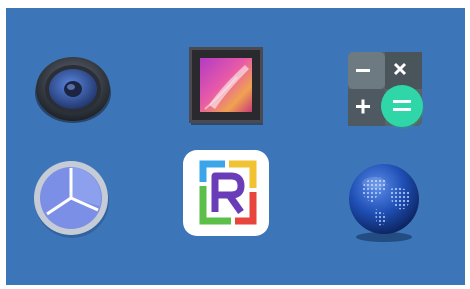 The image size is (470, 289). I want to click on app-gallery, so click(227, 87).